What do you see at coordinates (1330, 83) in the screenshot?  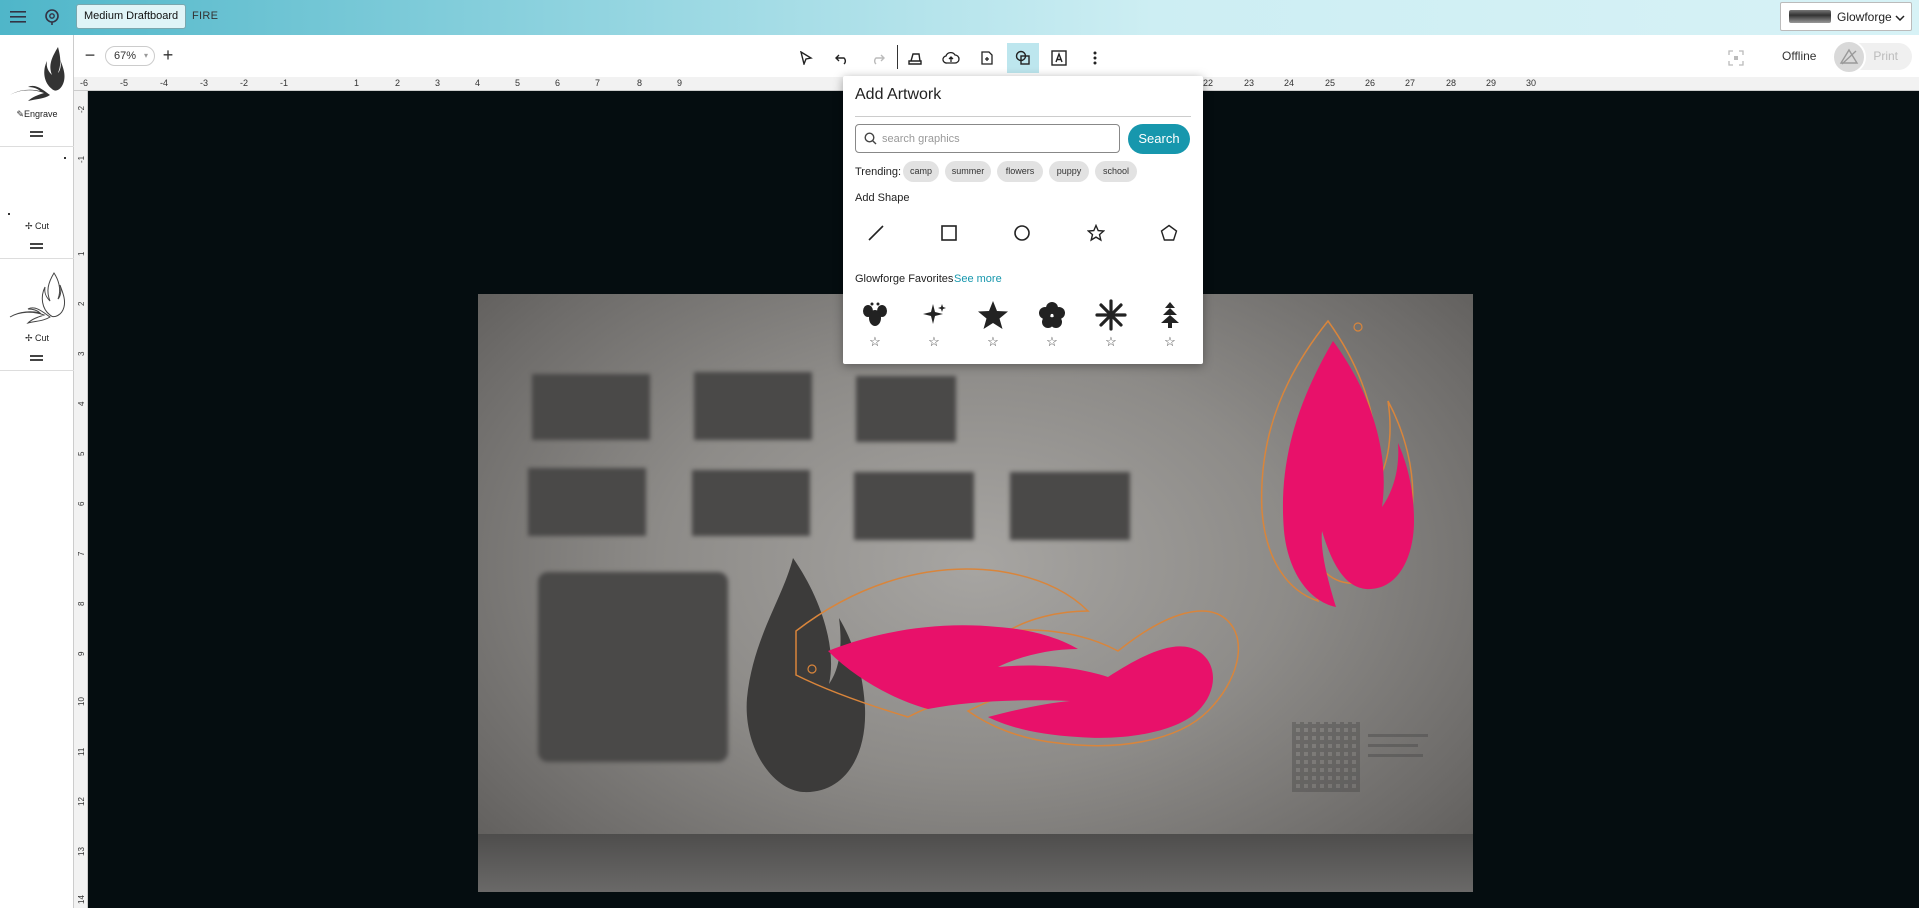 I see `ruler-tick-label: 25` at bounding box center [1330, 83].